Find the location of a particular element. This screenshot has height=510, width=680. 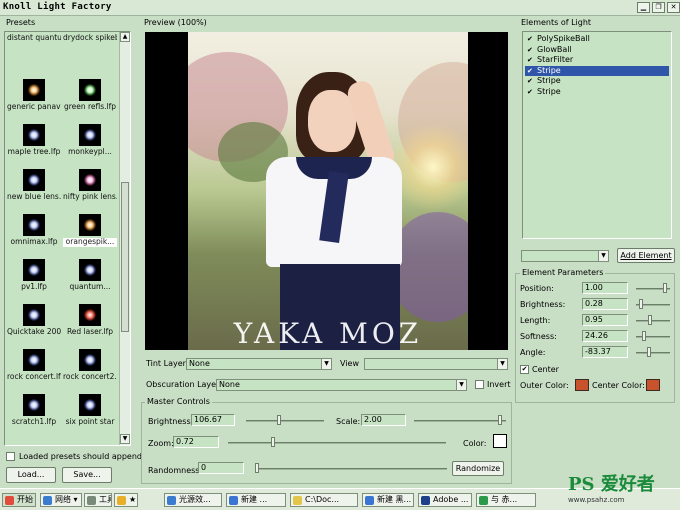

preset-item: omnimax.lfp is located at coordinates (34, 230).